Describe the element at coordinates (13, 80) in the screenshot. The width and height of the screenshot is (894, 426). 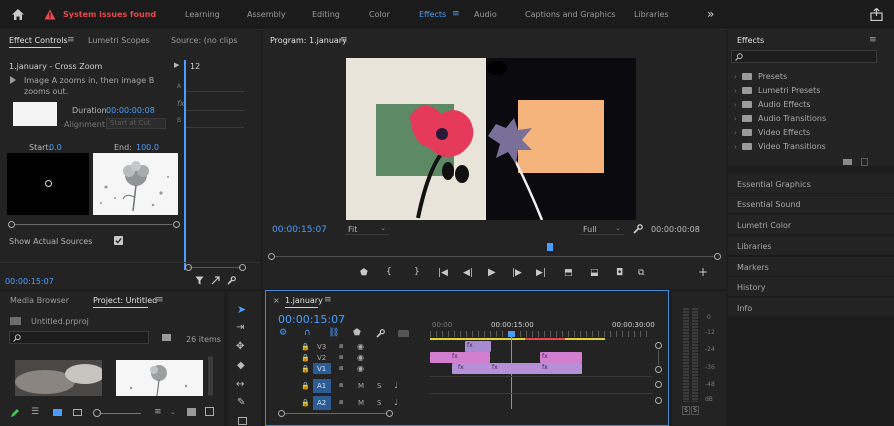
I see `play-preview-icon` at that location.